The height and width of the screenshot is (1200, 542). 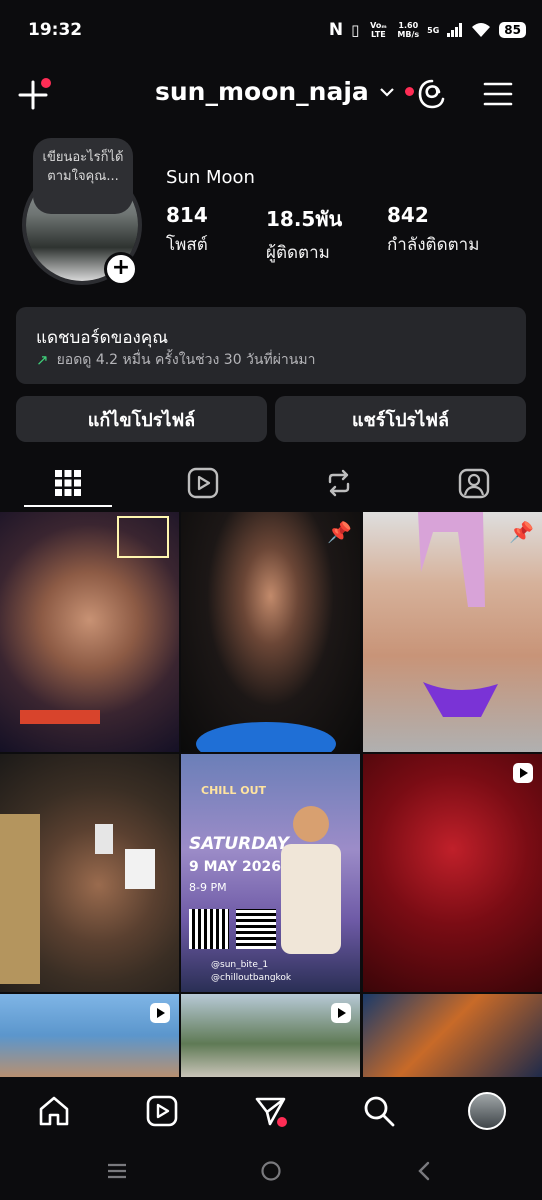 What do you see at coordinates (141, 419) in the screenshot?
I see `edit-profile-button: แก้ไขโปรไฟล์` at bounding box center [141, 419].